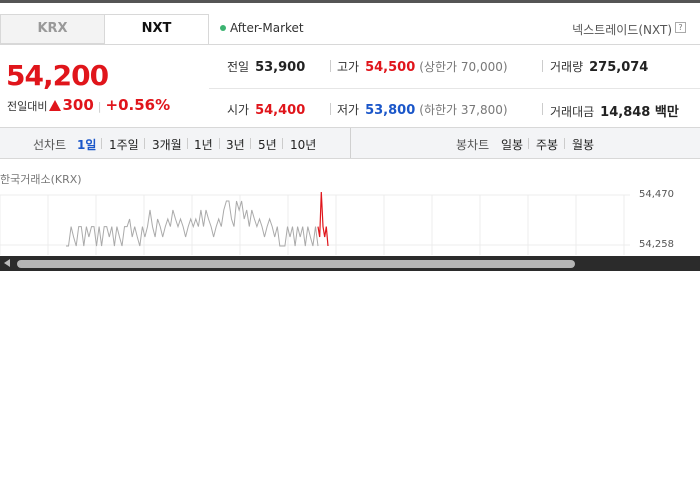 The width and height of the screenshot is (700, 490). I want to click on stat-volume: 거래량 275,074, so click(599, 66).